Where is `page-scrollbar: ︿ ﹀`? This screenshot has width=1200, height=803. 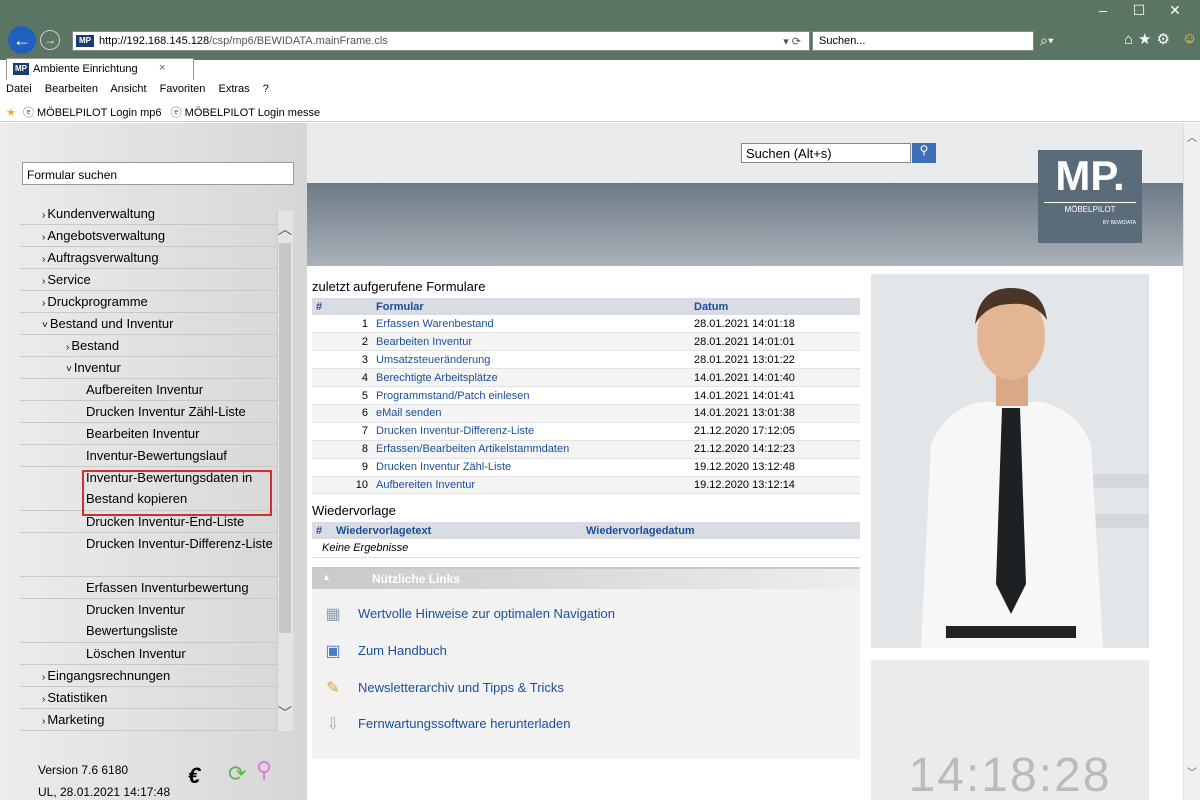 page-scrollbar: ︿ ﹀ is located at coordinates (1191, 461).